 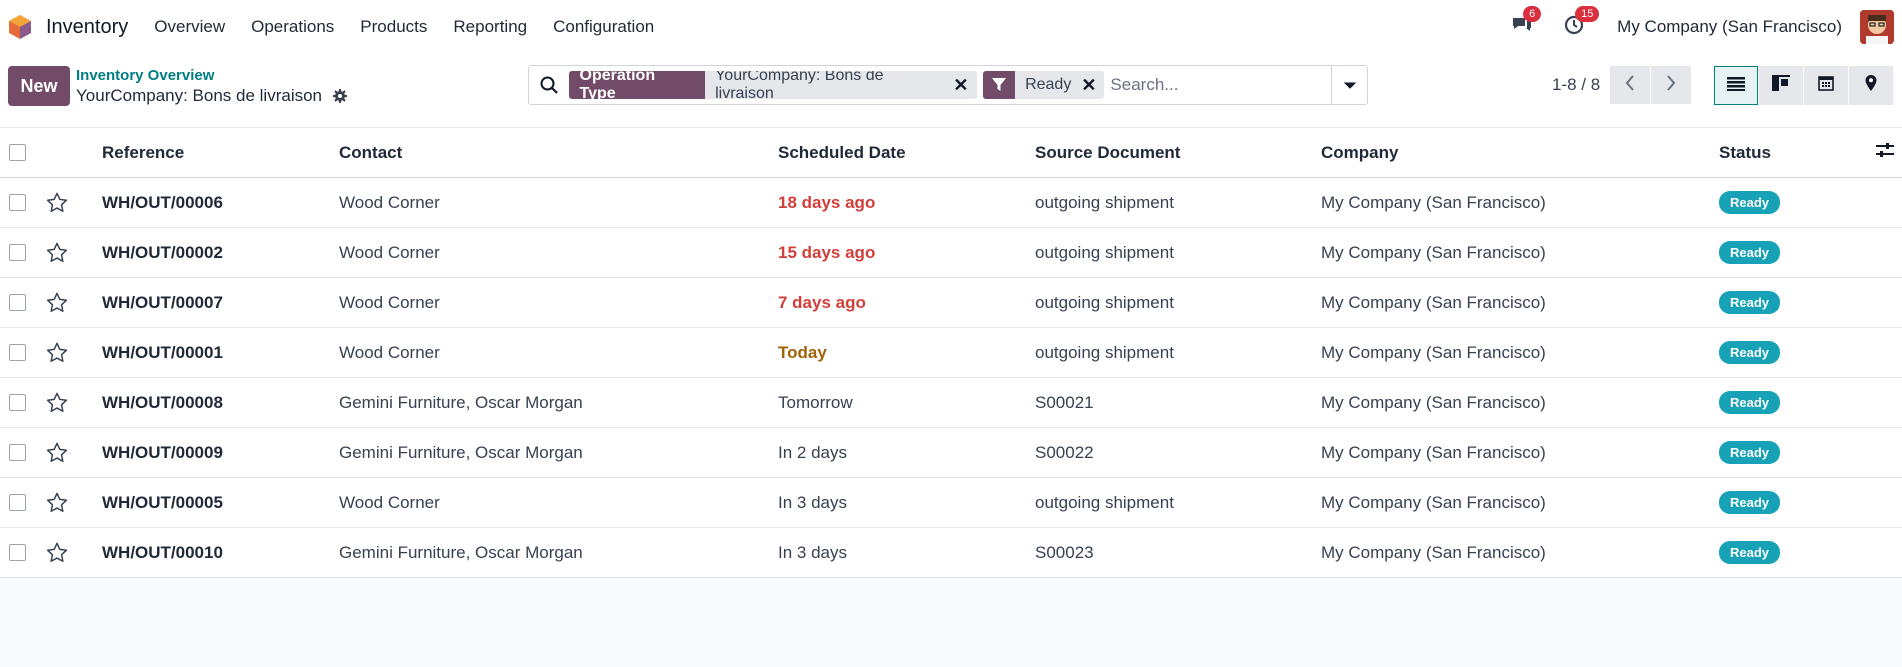 I want to click on app-logo-icon, so click(x=21, y=27).